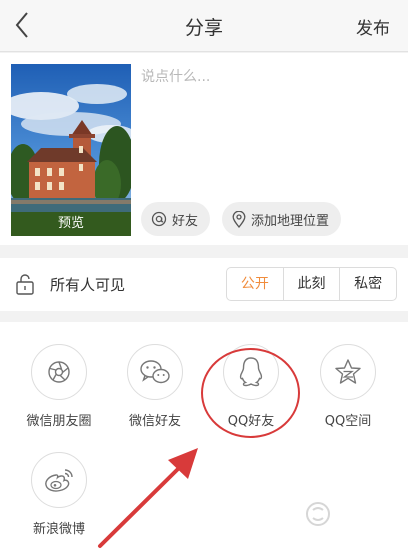  I want to click on wechat-icon, so click(155, 372).